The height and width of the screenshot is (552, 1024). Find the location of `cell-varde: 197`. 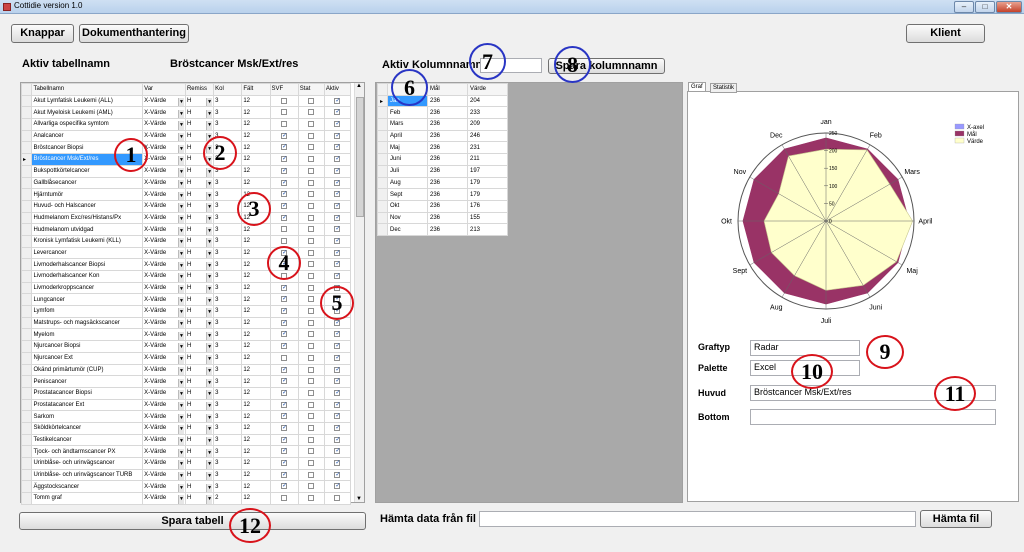

cell-varde: 197 is located at coordinates (487, 171).